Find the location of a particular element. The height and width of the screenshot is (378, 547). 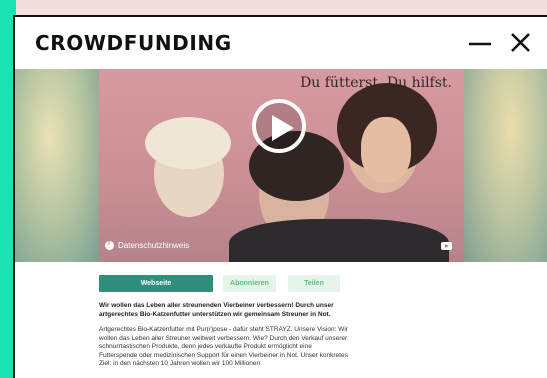

play-icon is located at coordinates (283, 128).